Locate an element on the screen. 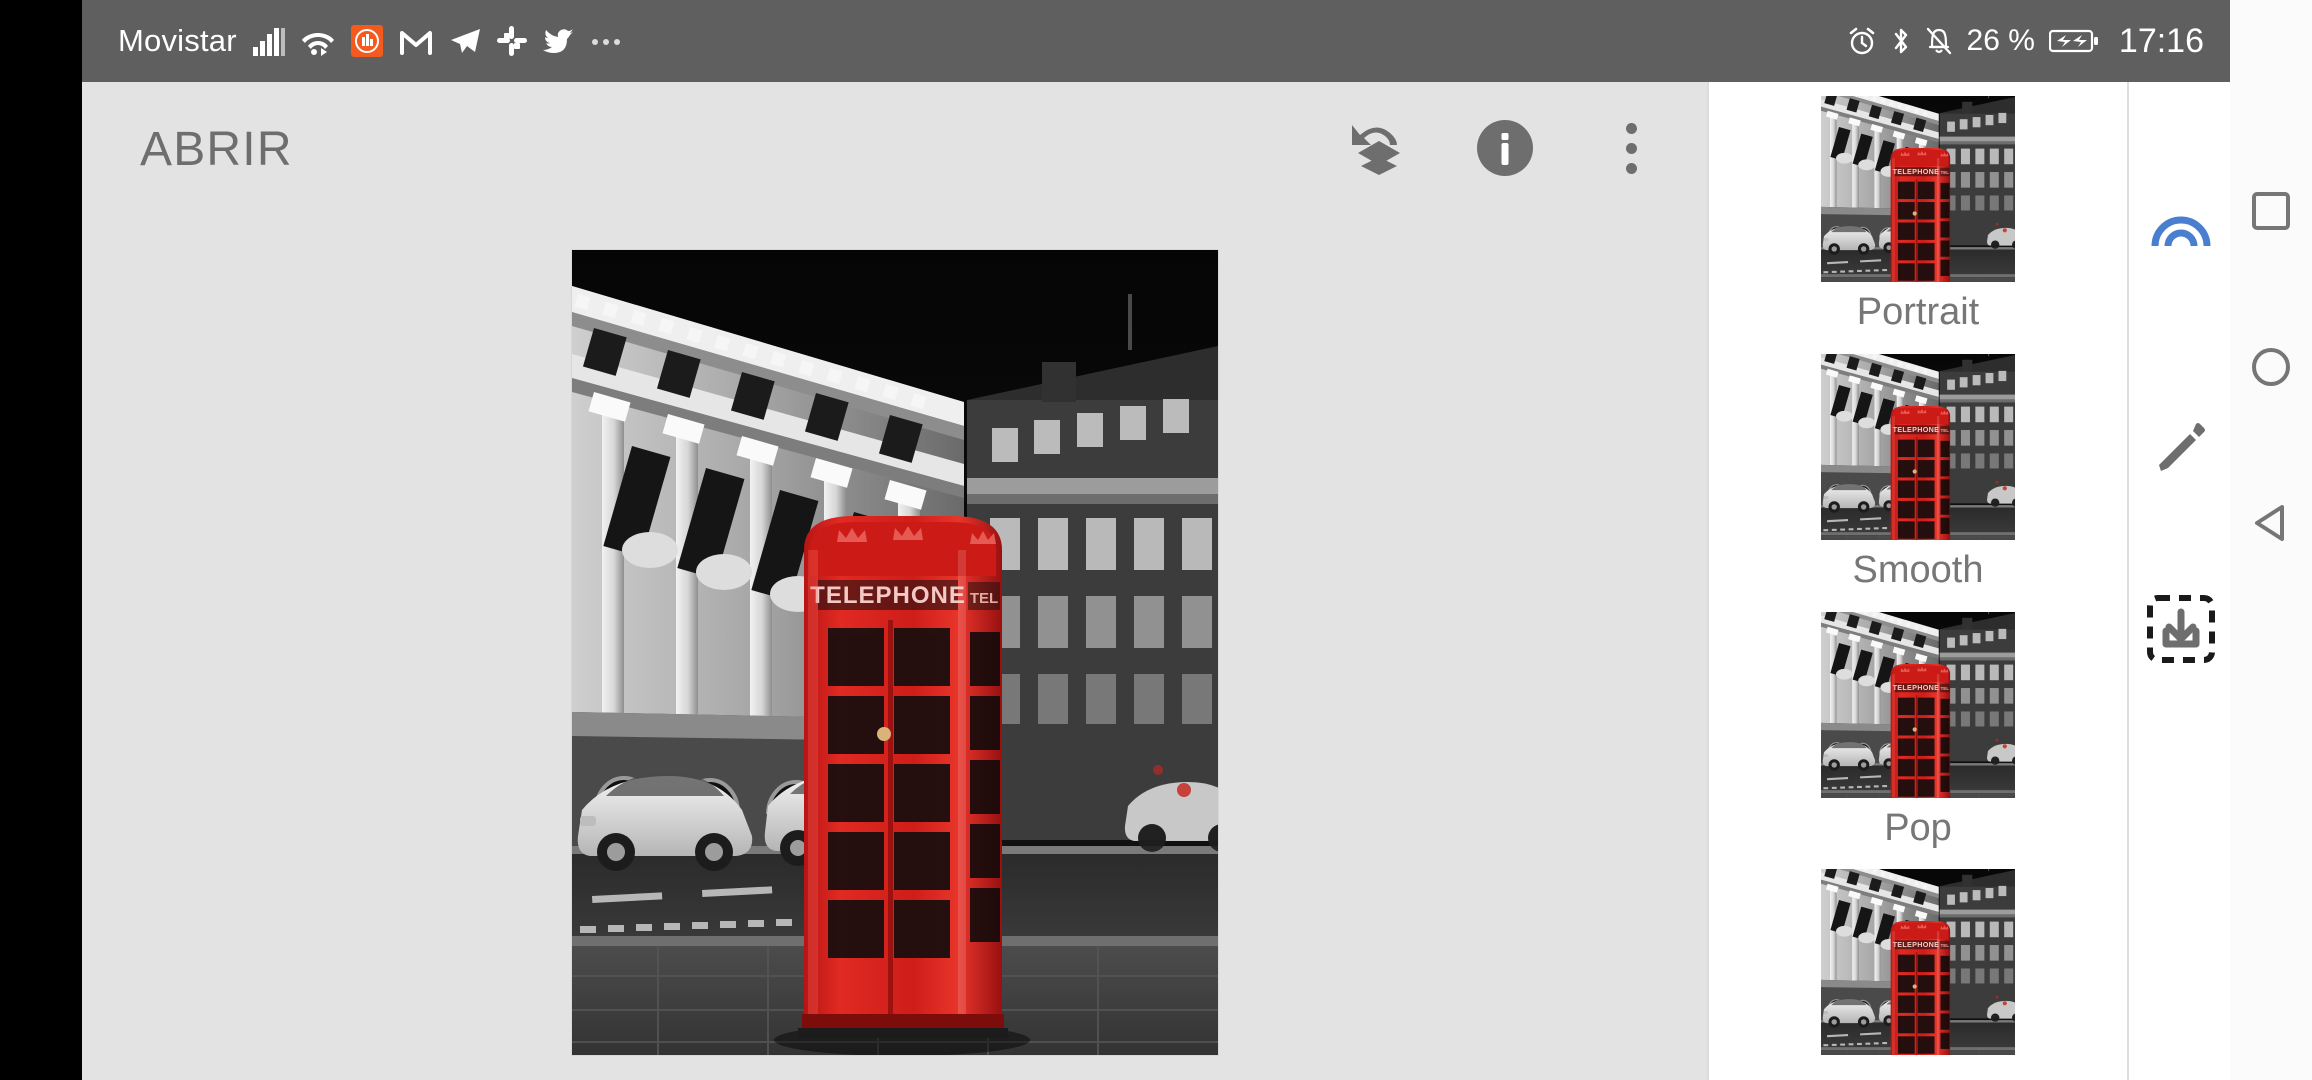  battery-charging-icon is located at coordinates (2073, 41).